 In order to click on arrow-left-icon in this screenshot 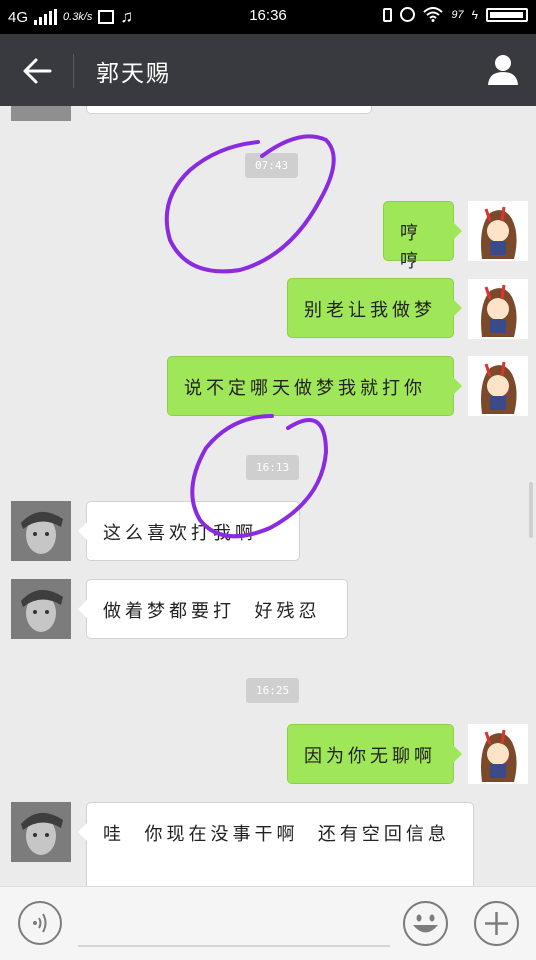, I will do `click(37, 71)`.